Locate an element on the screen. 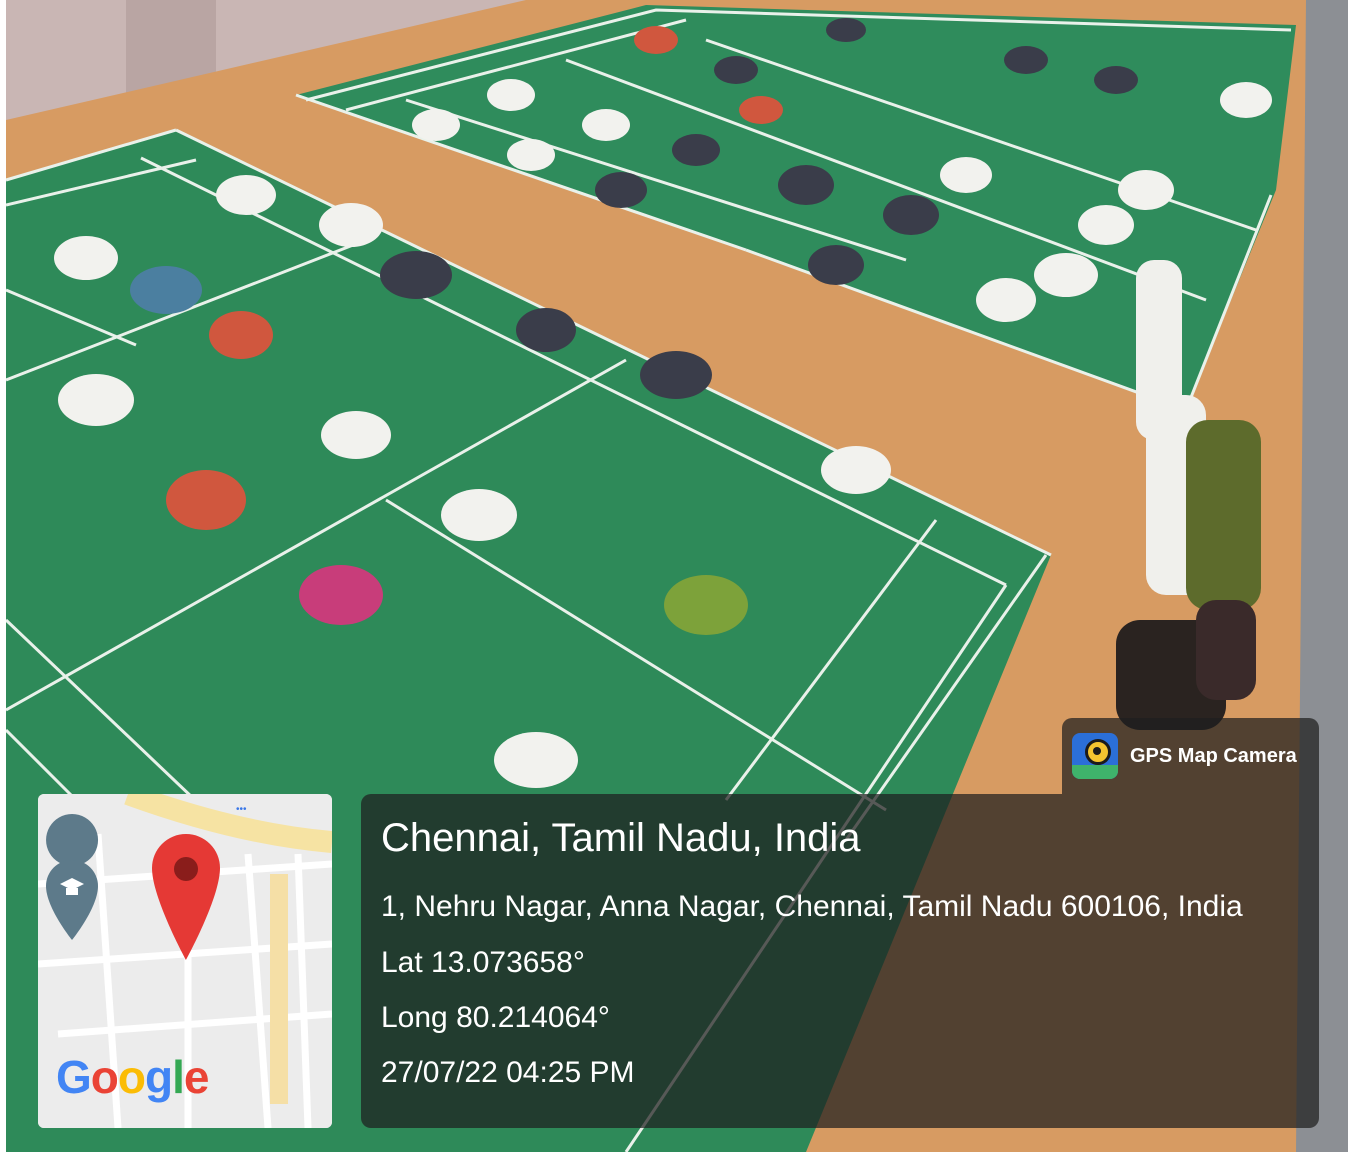 Image resolution: width=1353 pixels, height=1155 pixels. gps-app-badge: GPS Map Camera is located at coordinates (1190, 756).